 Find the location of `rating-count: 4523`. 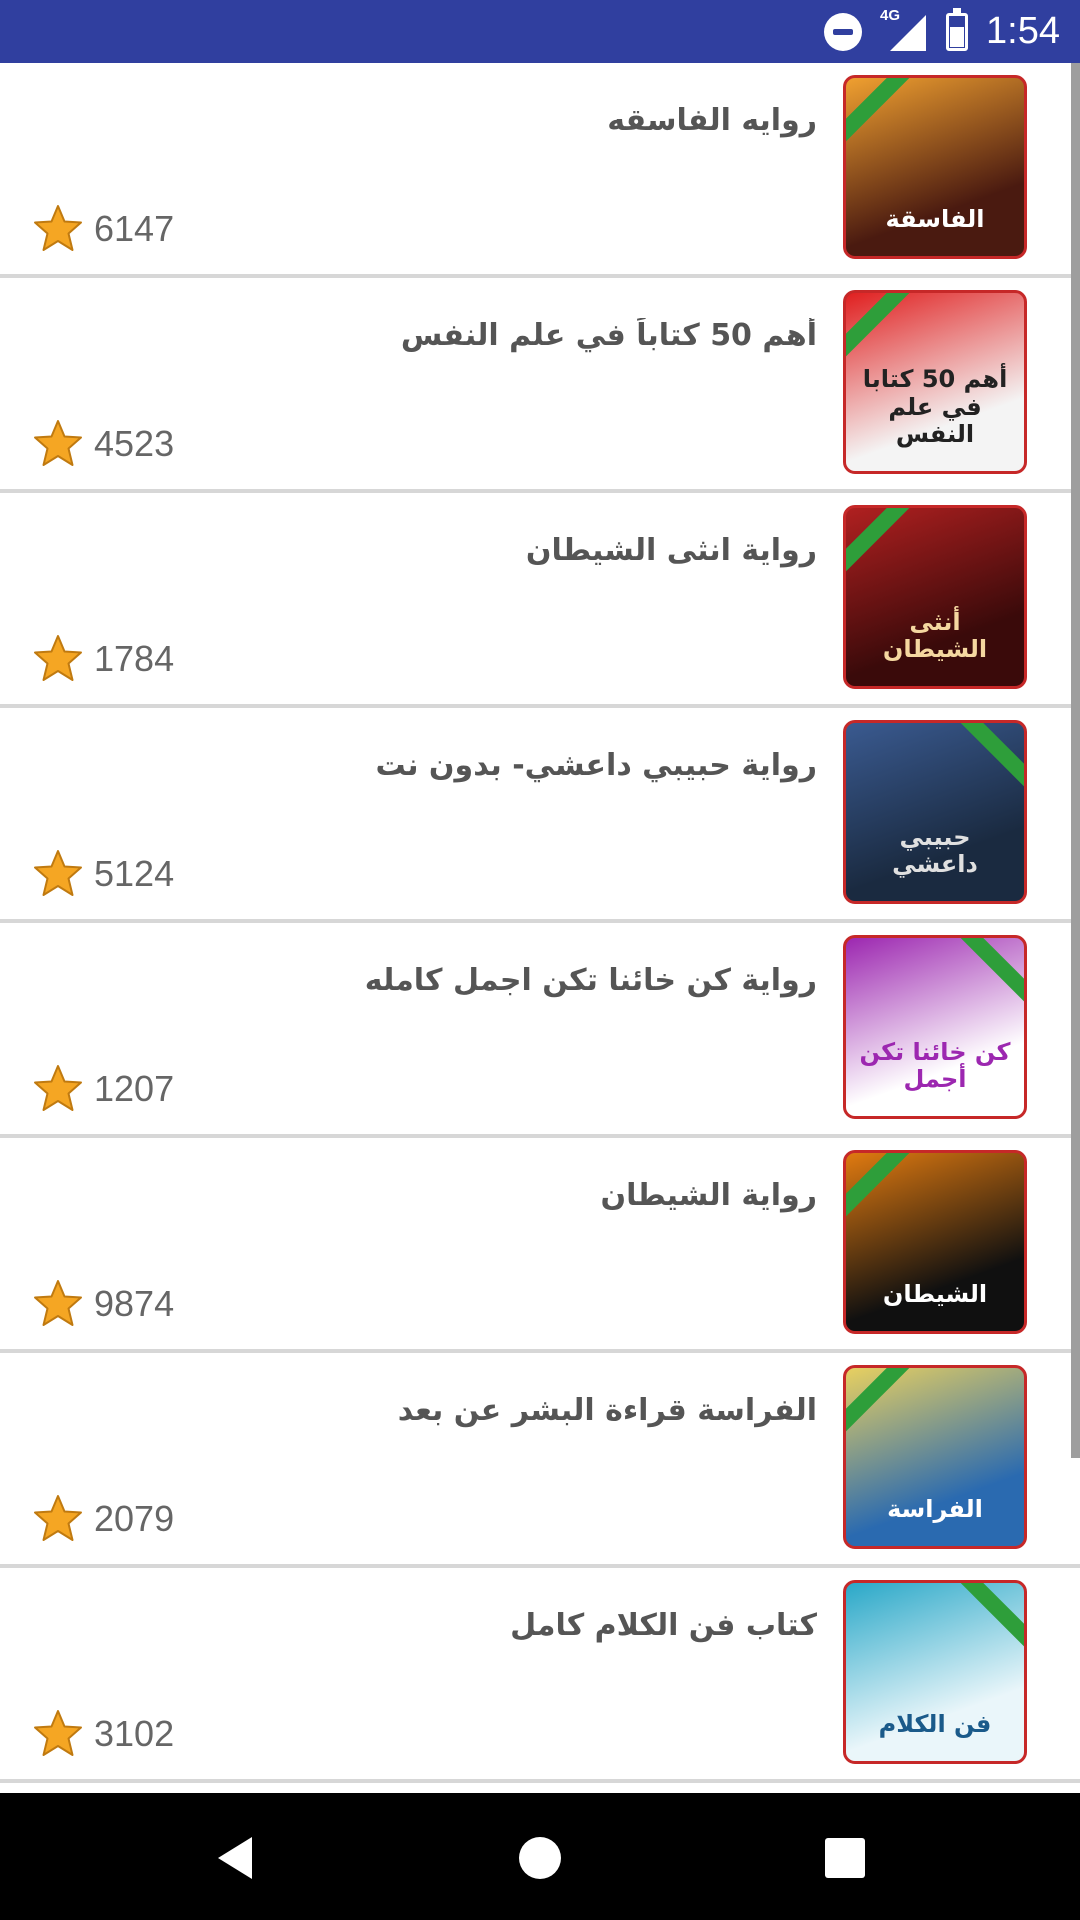

rating-count: 4523 is located at coordinates (134, 443).